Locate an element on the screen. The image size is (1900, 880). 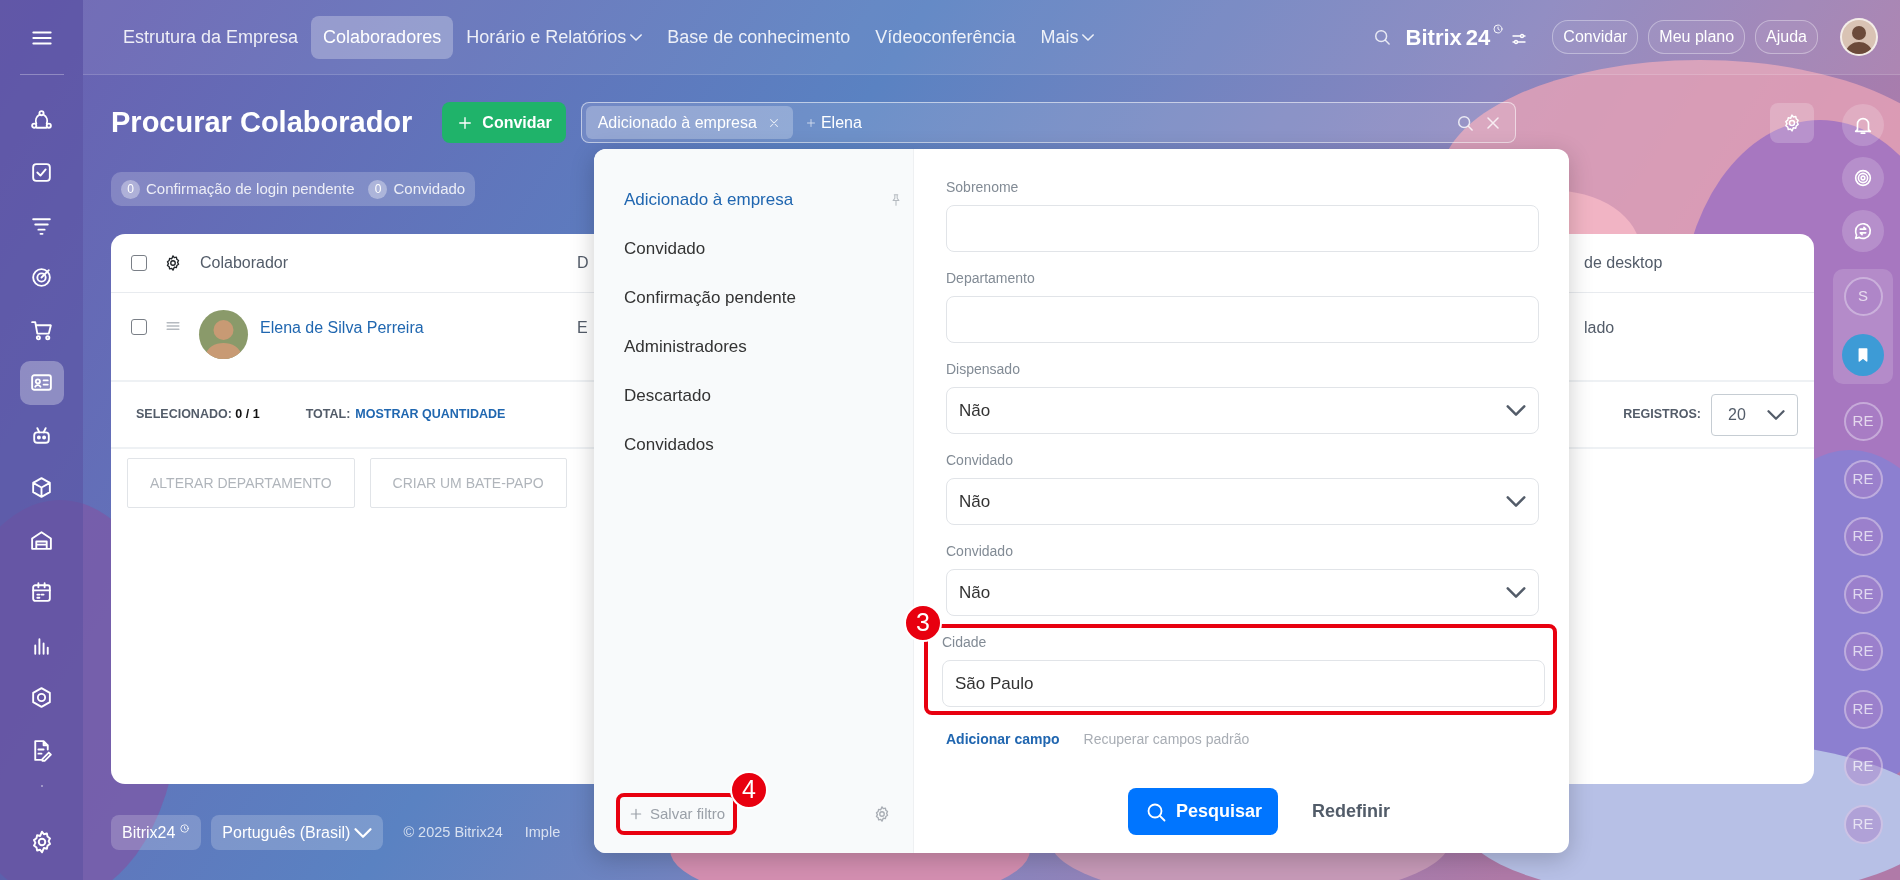
task-icon is located at coordinates (41, 172).